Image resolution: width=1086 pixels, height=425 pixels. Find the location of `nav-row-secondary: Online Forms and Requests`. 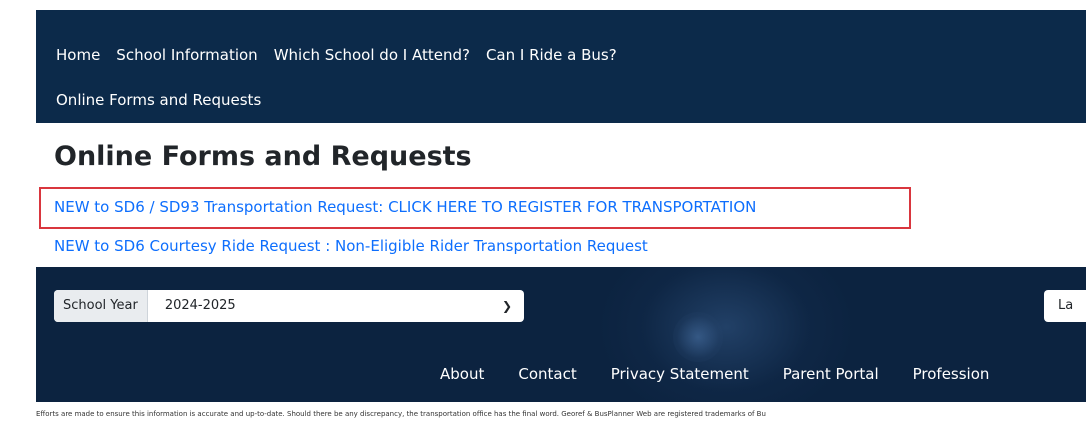

nav-row-secondary: Online Forms and Requests is located at coordinates (166, 100).